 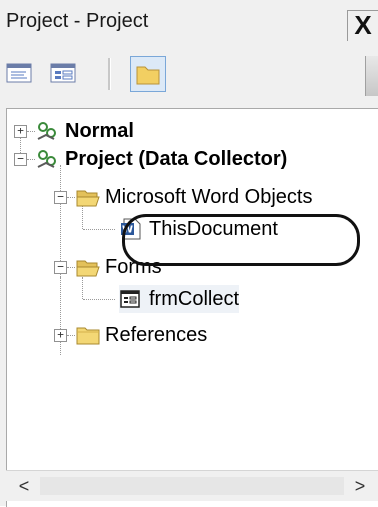 I want to click on view-object-button, so click(x=63, y=73).